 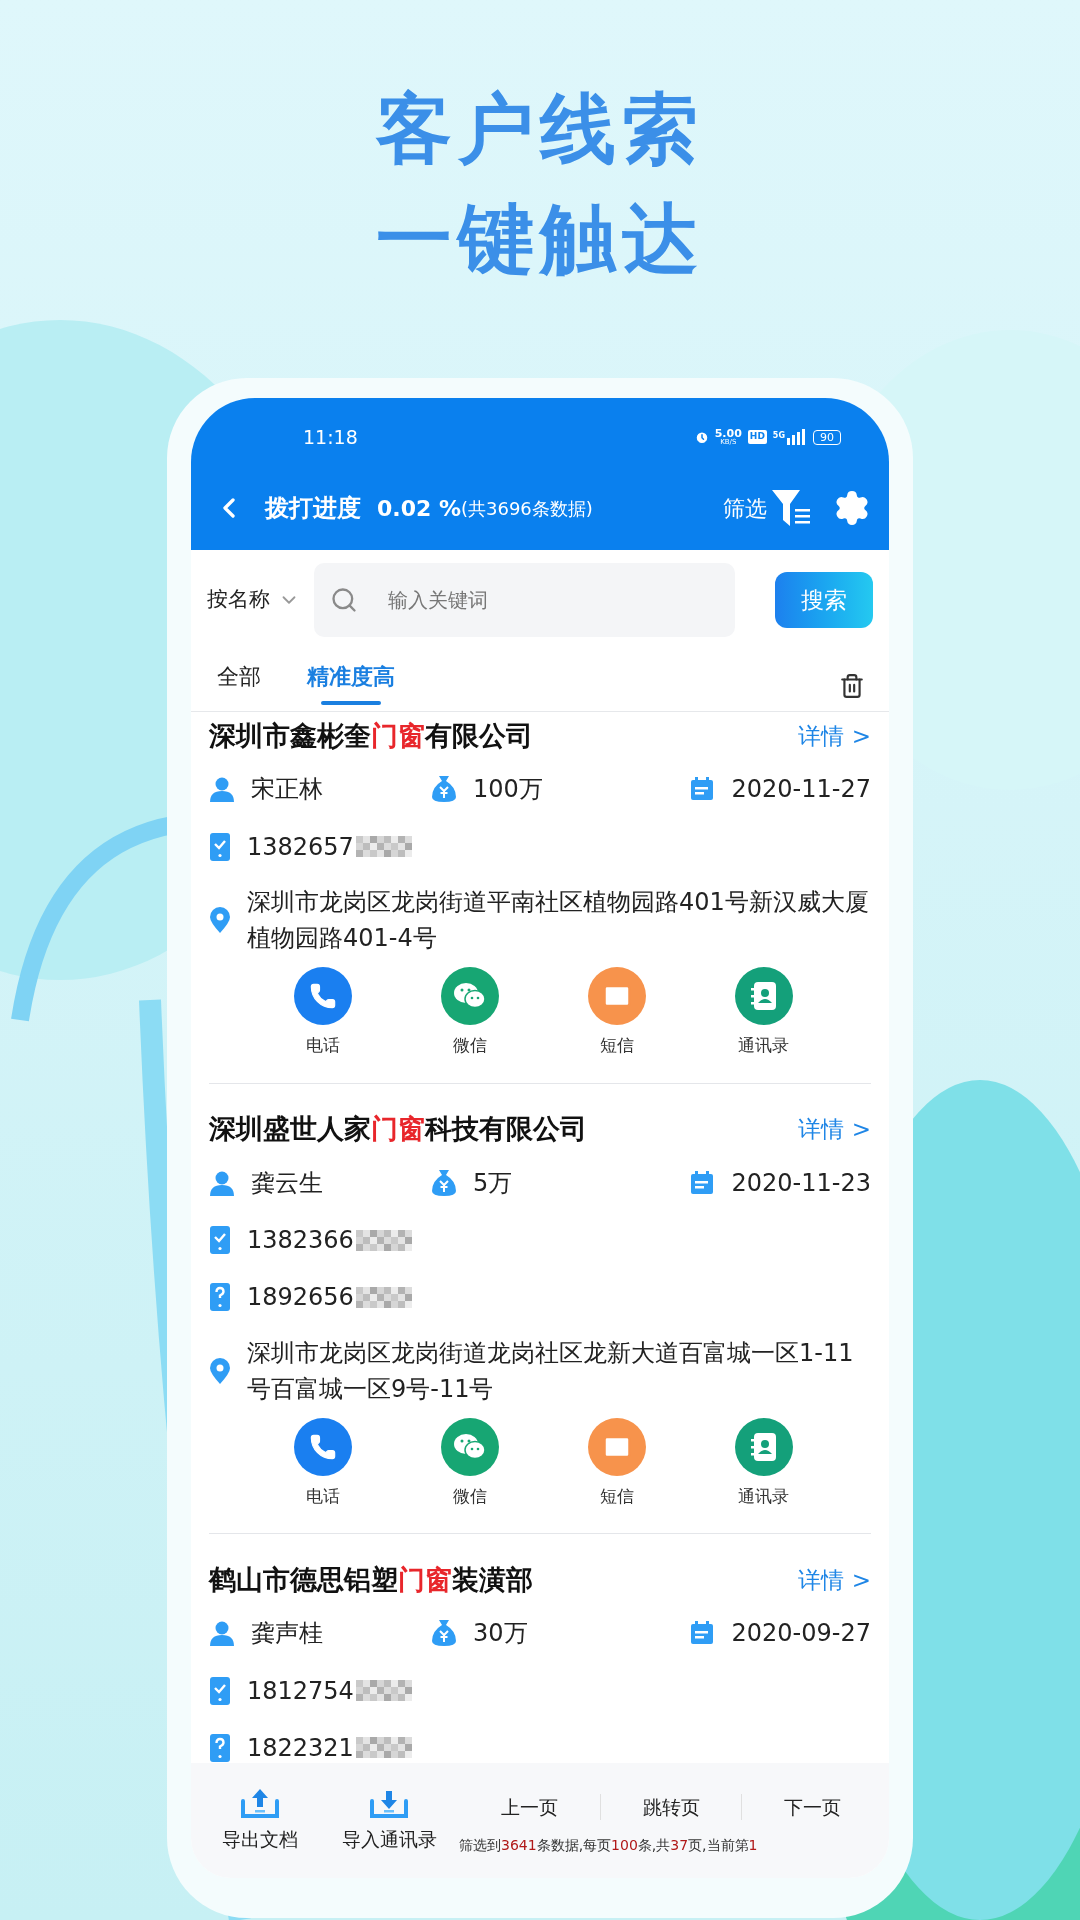 I want to click on company-name: 深圳市鑫彬奎门窗有限公司, so click(x=371, y=735).